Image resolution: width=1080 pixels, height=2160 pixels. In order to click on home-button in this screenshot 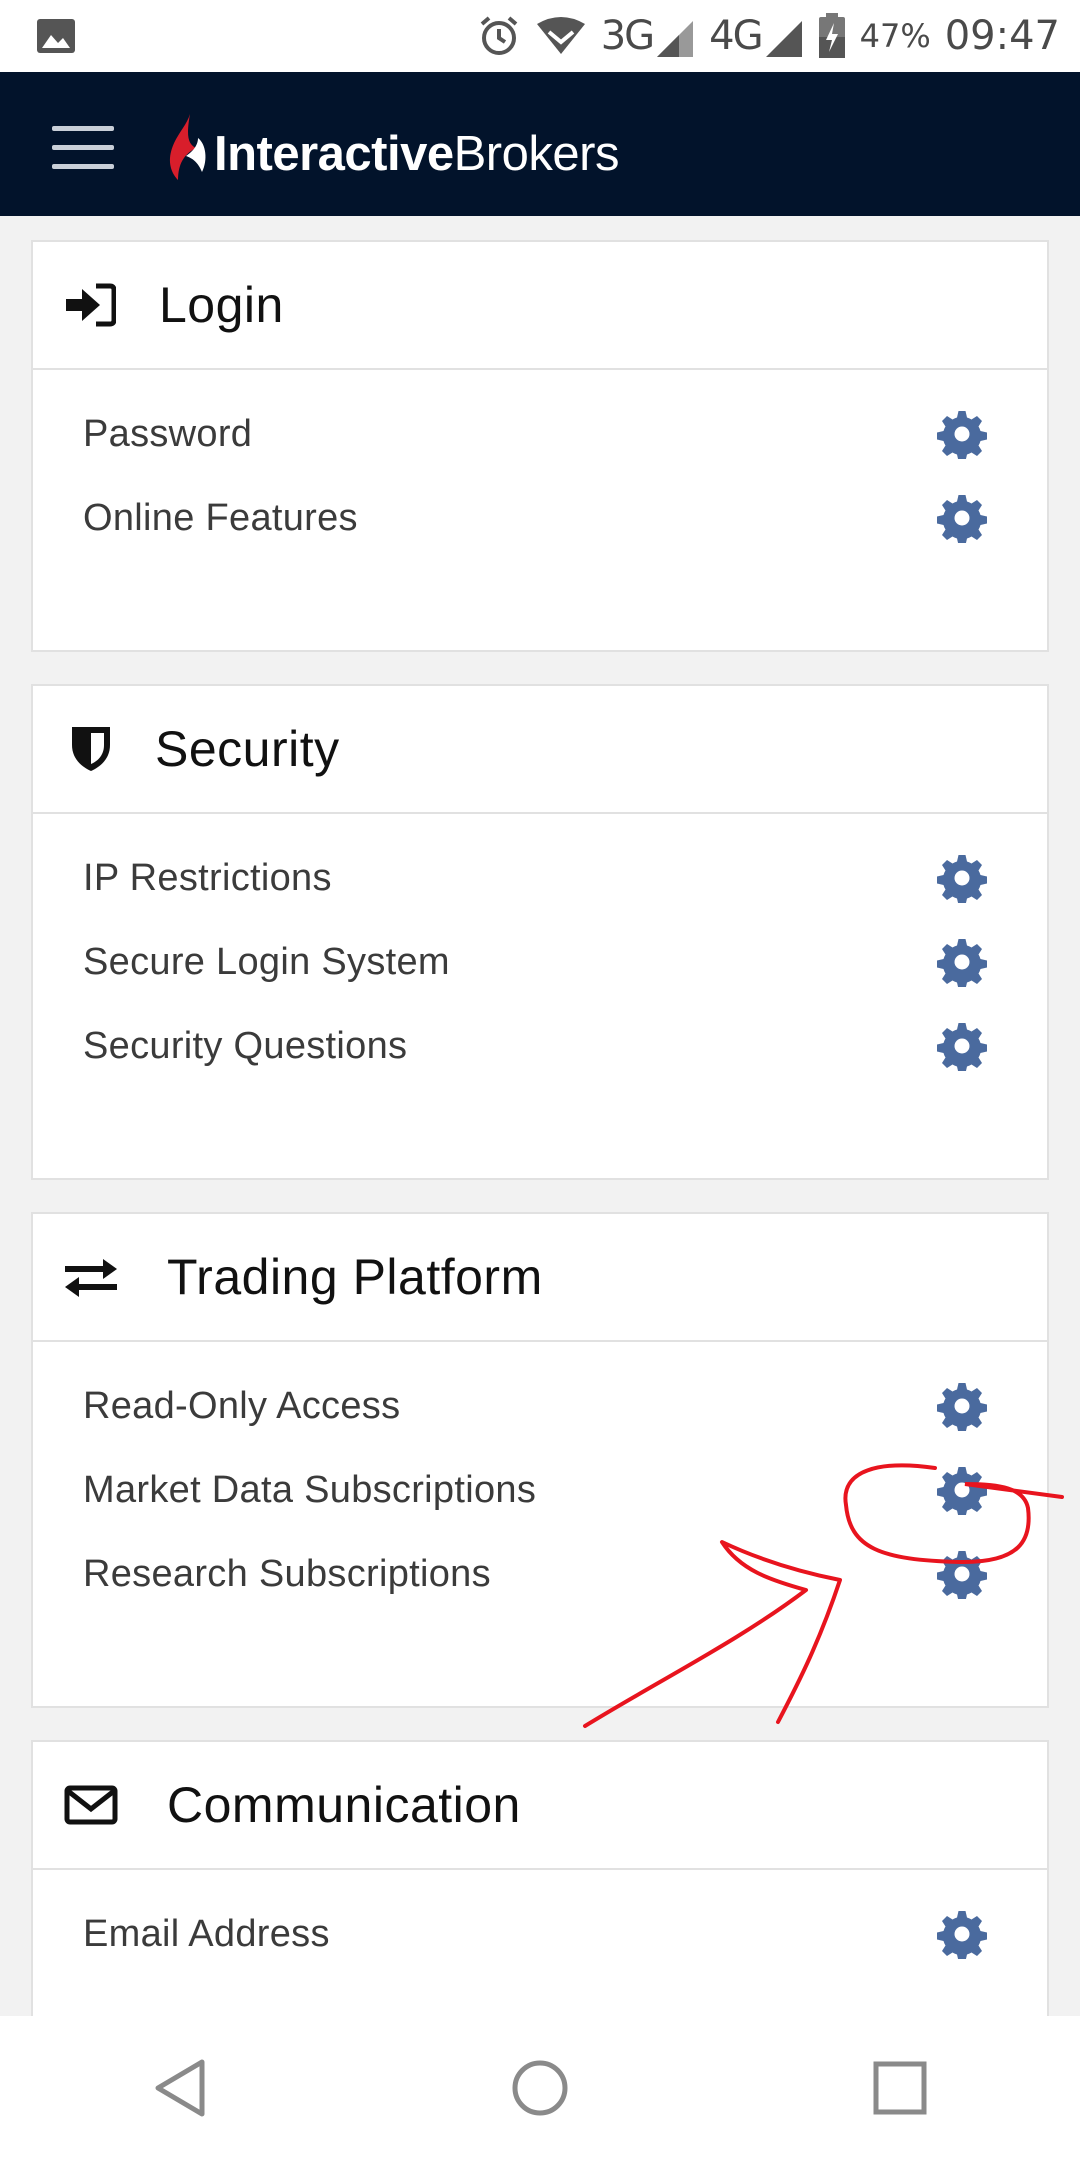, I will do `click(540, 2088)`.